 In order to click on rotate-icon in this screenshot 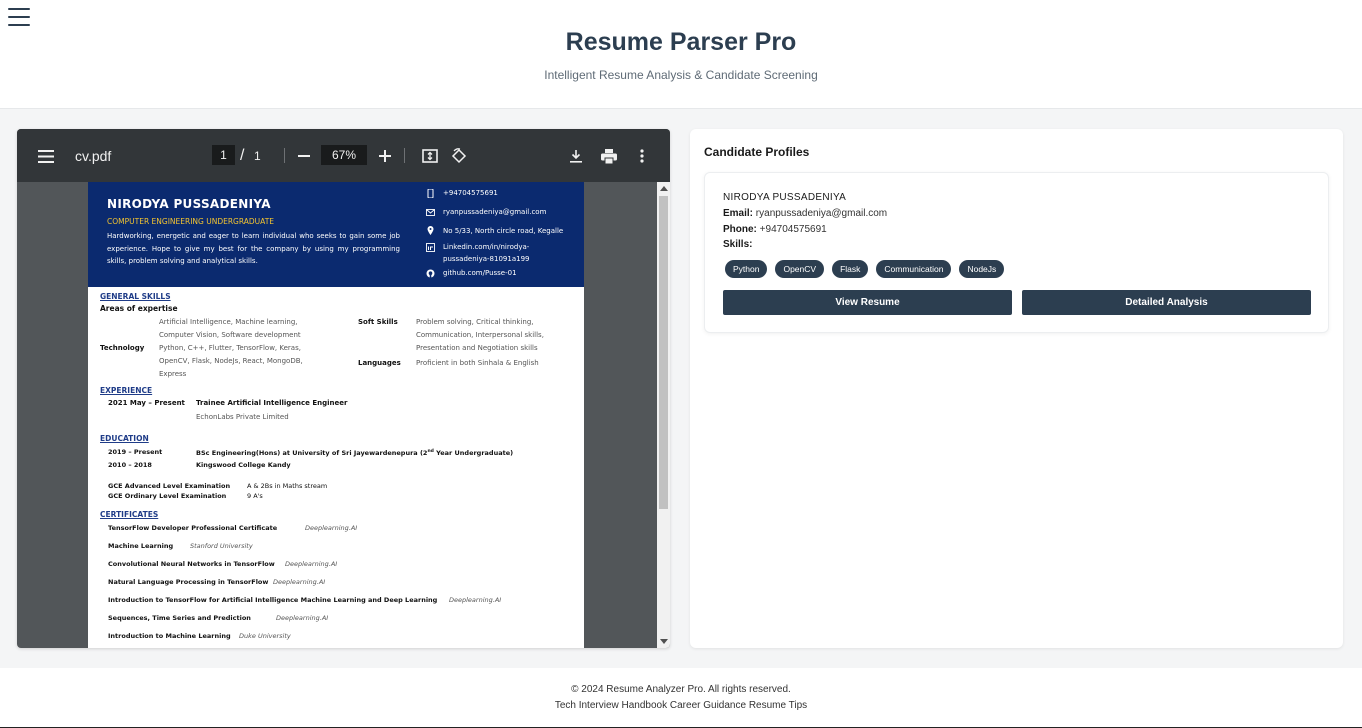, I will do `click(459, 156)`.